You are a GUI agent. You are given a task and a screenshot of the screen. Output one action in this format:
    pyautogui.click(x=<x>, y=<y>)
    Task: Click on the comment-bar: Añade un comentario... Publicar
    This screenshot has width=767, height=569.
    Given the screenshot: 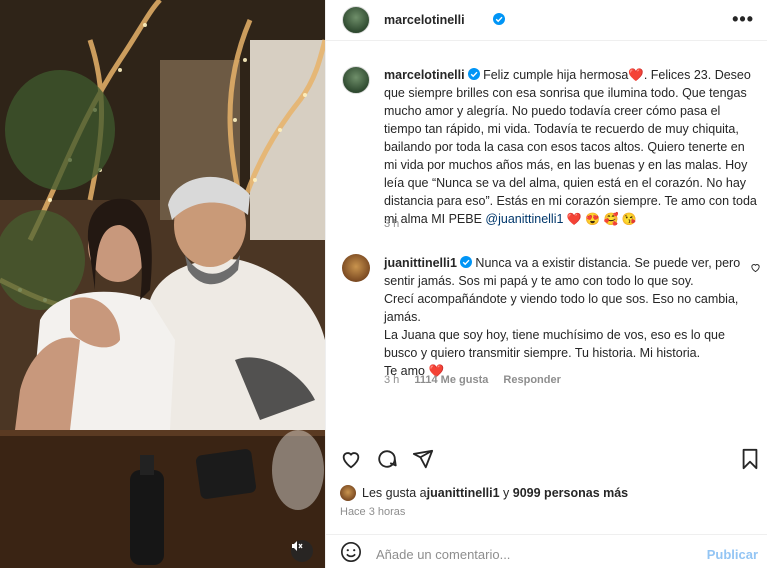 What is the action you would take?
    pyautogui.click(x=546, y=551)
    